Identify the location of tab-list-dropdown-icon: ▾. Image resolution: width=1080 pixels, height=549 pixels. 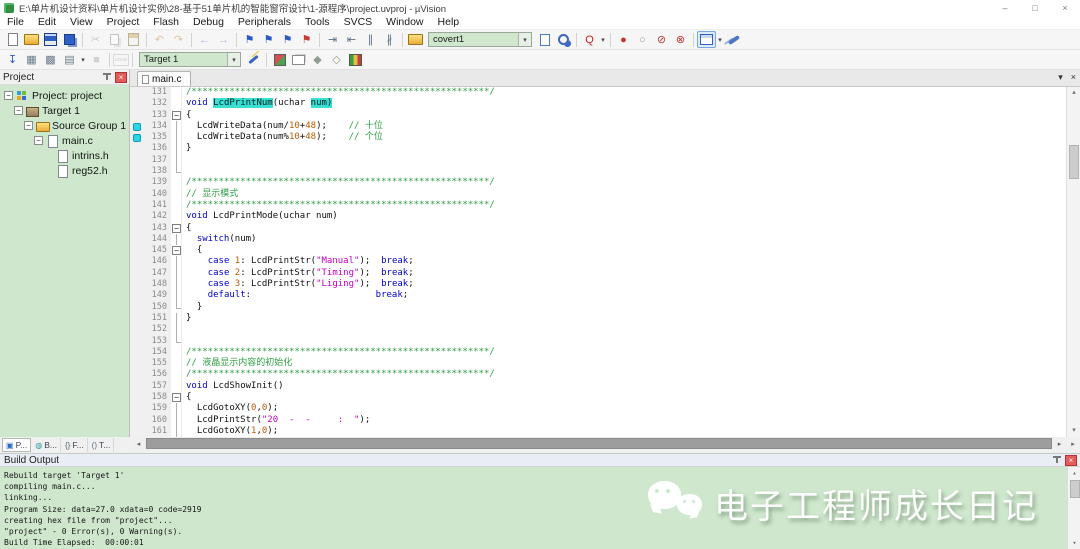
(1060, 77).